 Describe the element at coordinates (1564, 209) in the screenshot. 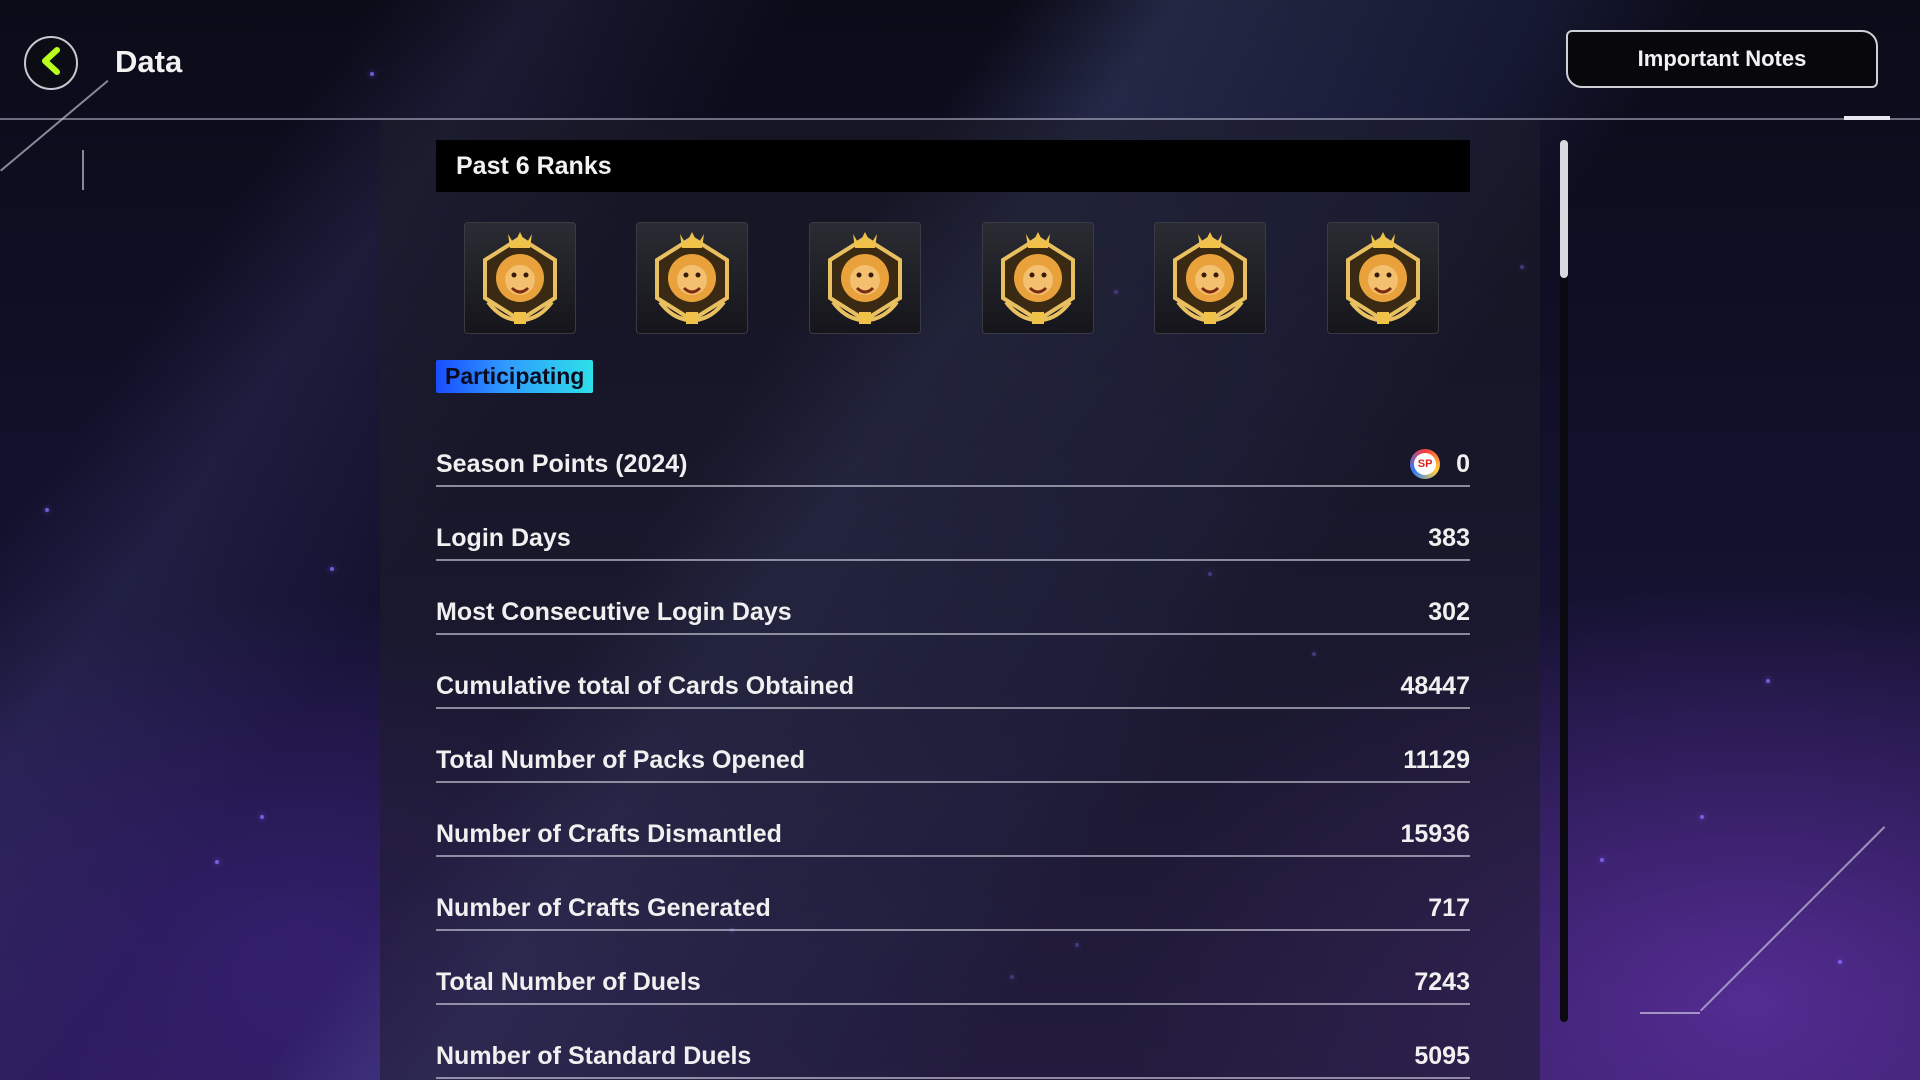

I see `scrollbar-thumb` at that location.